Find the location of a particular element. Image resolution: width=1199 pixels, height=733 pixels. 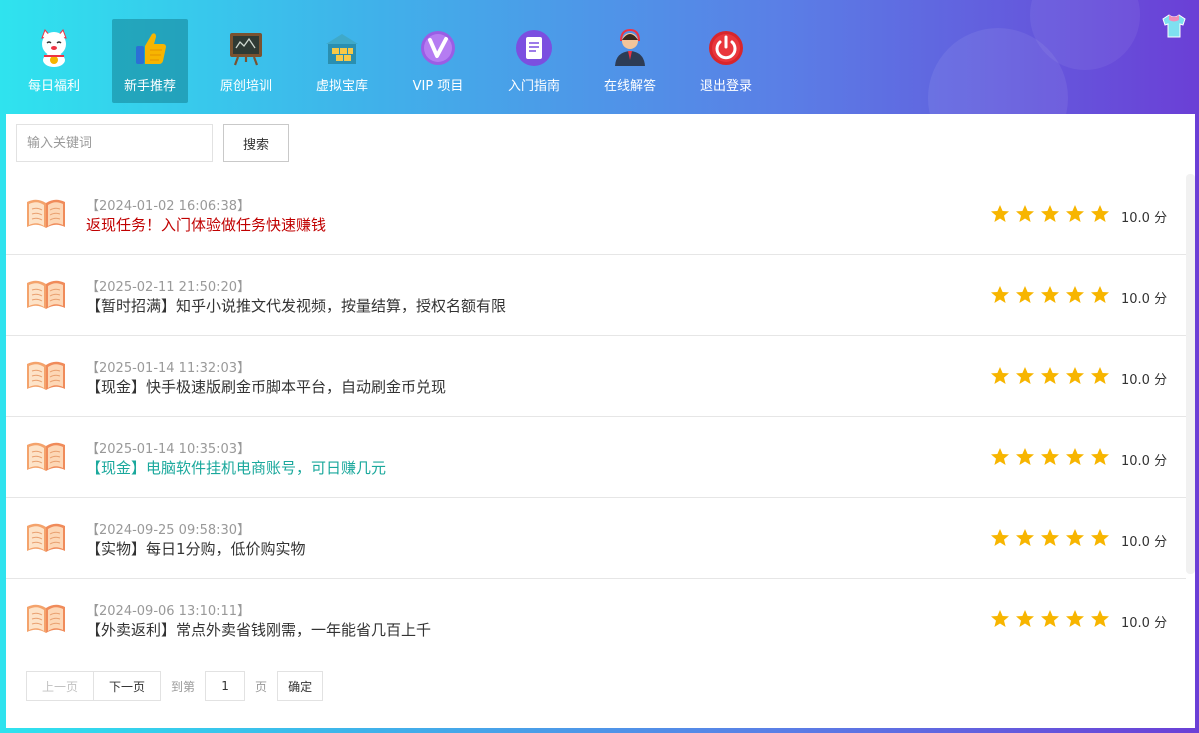

goto-label: 到第 is located at coordinates (183, 686).